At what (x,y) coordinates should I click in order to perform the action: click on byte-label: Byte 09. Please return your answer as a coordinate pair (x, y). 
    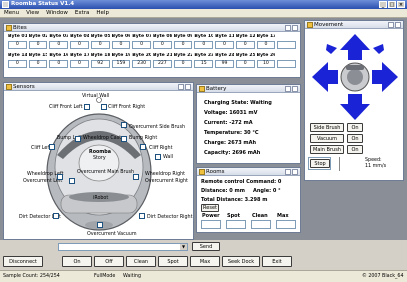
    Looking at the image, I should click on (183, 36).